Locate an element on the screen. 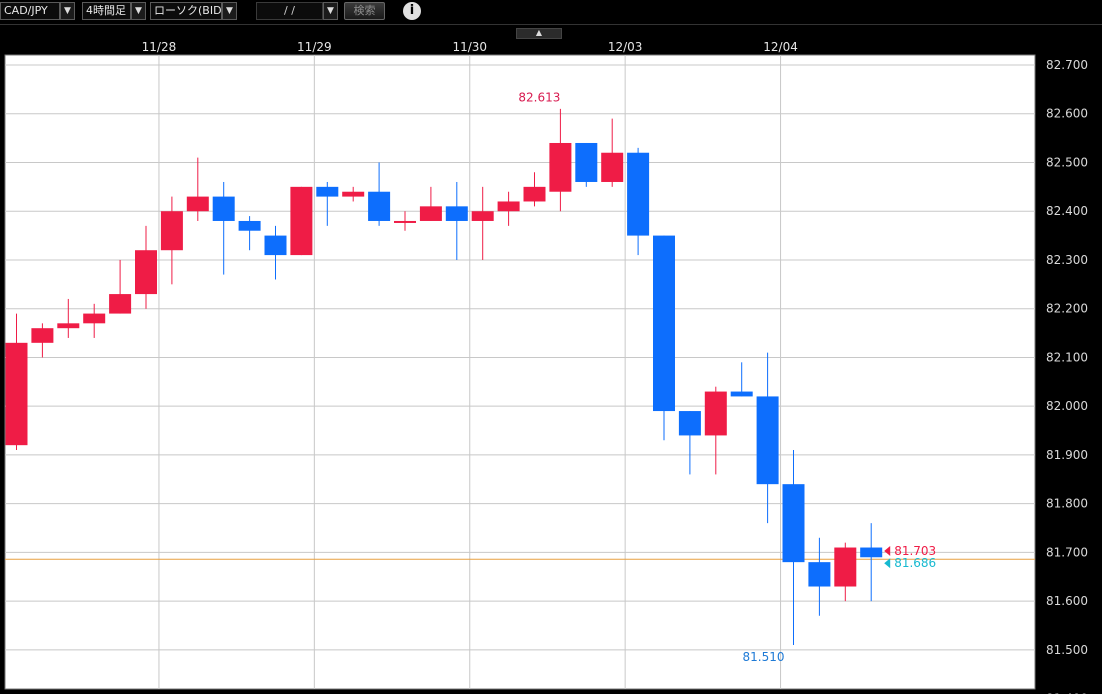 This screenshot has height=694, width=1102. y-tick-label: 82.300 is located at coordinates (1067, 260).